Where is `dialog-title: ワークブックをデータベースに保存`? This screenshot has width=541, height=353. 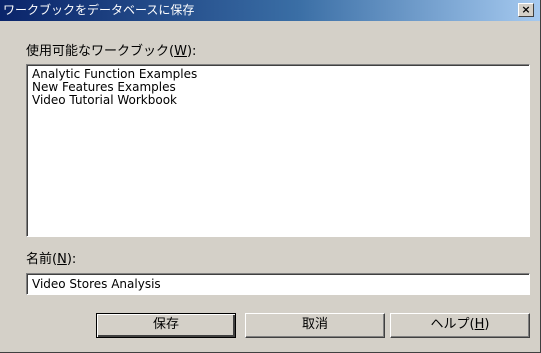
dialog-title: ワークブックをデータベースに保存 is located at coordinates (99, 10).